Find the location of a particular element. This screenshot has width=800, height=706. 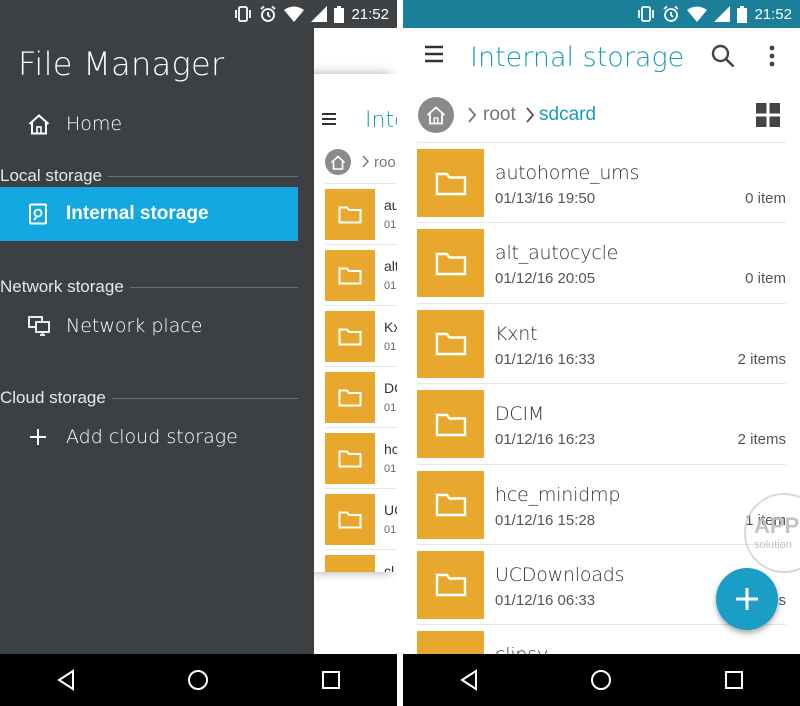

wifi-icon is located at coordinates (697, 14).